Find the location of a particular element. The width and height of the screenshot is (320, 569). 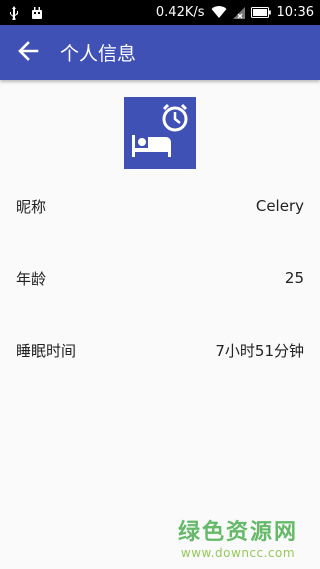

no-signal-icon is located at coordinates (238, 12).